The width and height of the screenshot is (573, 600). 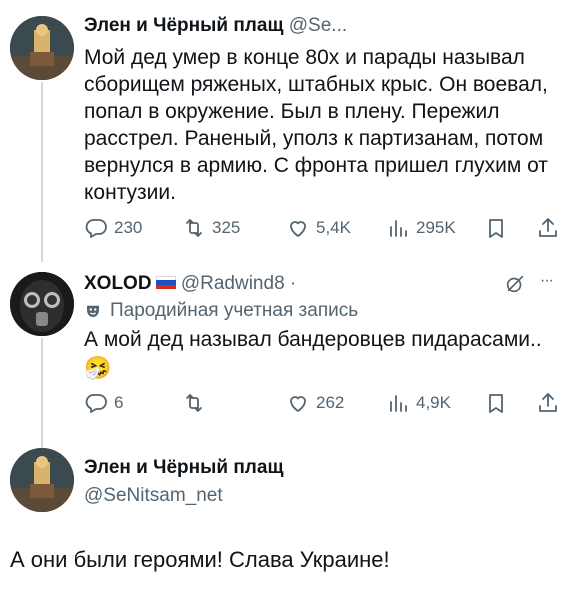 I want to click on reply-count: 230, so click(x=128, y=227).